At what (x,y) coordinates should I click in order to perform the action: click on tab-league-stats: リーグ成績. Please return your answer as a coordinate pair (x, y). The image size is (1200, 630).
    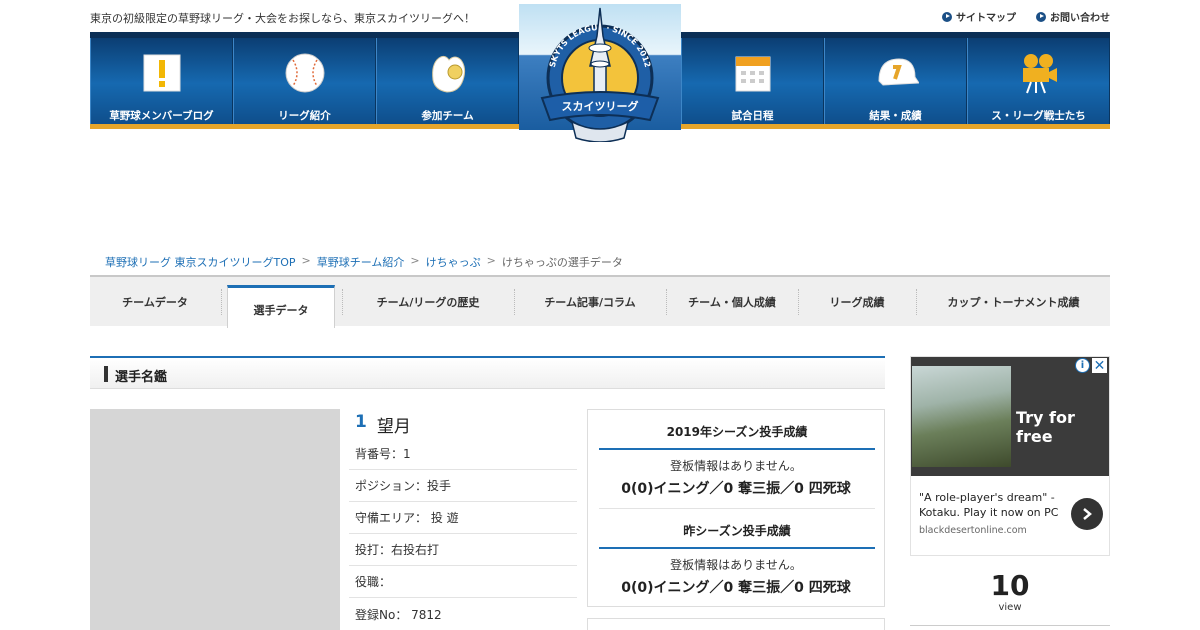
    Looking at the image, I should click on (857, 301).